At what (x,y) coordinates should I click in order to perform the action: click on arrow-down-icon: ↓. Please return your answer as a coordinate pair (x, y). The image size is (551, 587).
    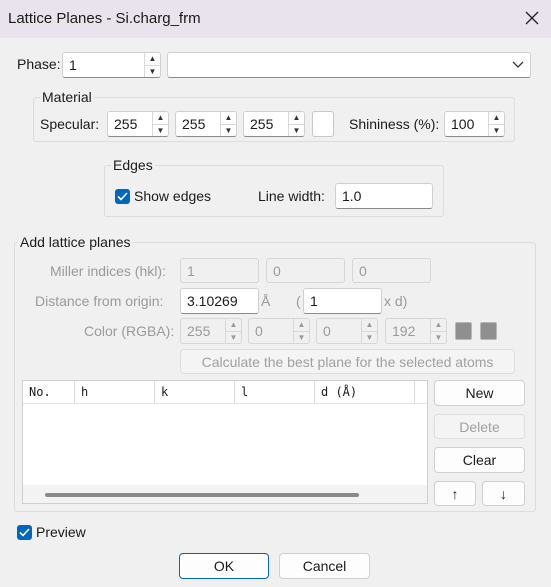
    Looking at the image, I should click on (503, 493).